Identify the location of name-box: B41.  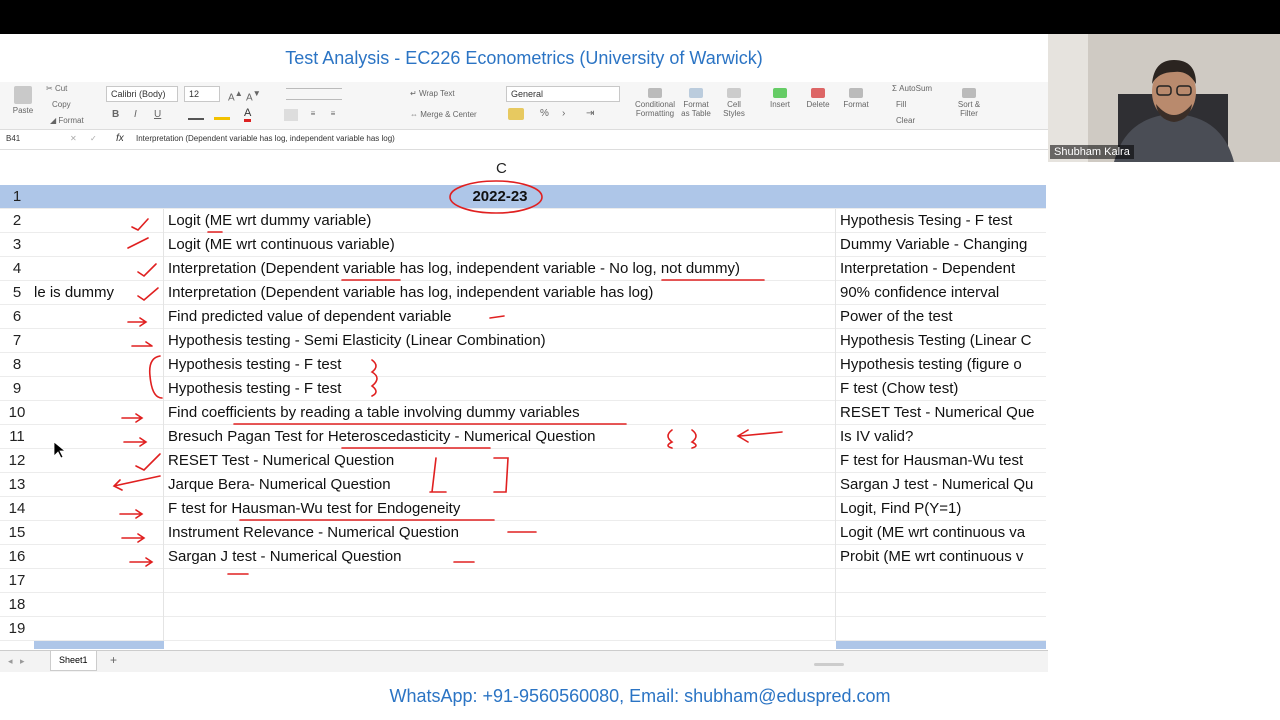
(13, 138).